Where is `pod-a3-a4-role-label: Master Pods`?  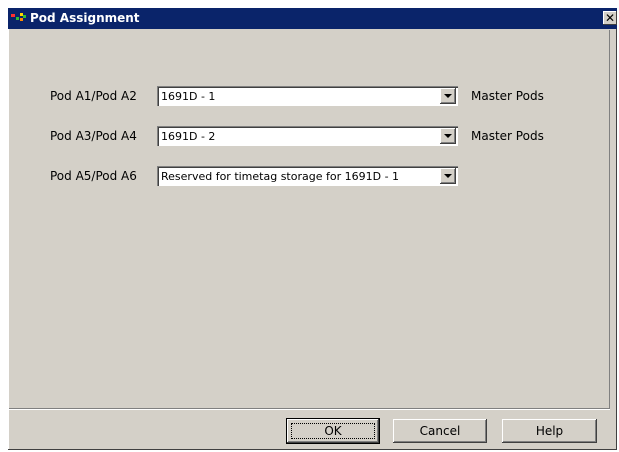
pod-a3-a4-role-label: Master Pods is located at coordinates (507, 136).